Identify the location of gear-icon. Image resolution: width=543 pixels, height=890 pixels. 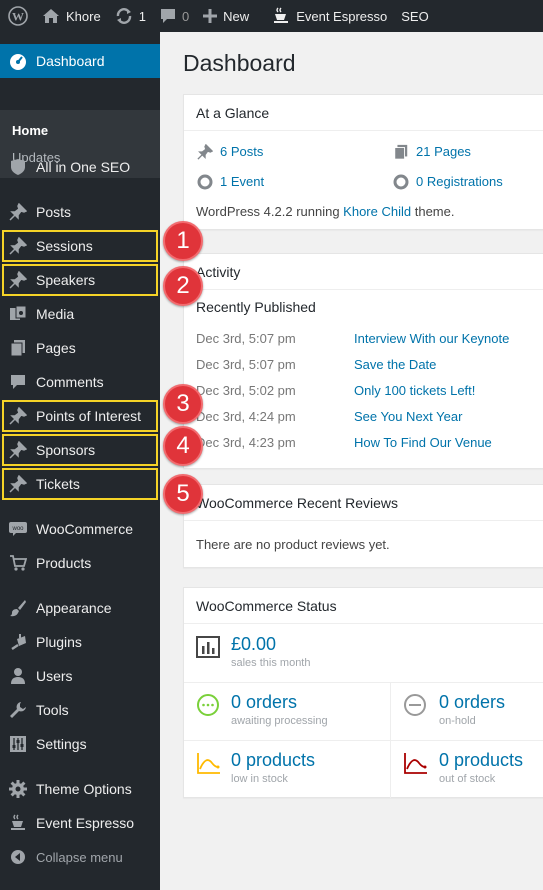
(18, 789).